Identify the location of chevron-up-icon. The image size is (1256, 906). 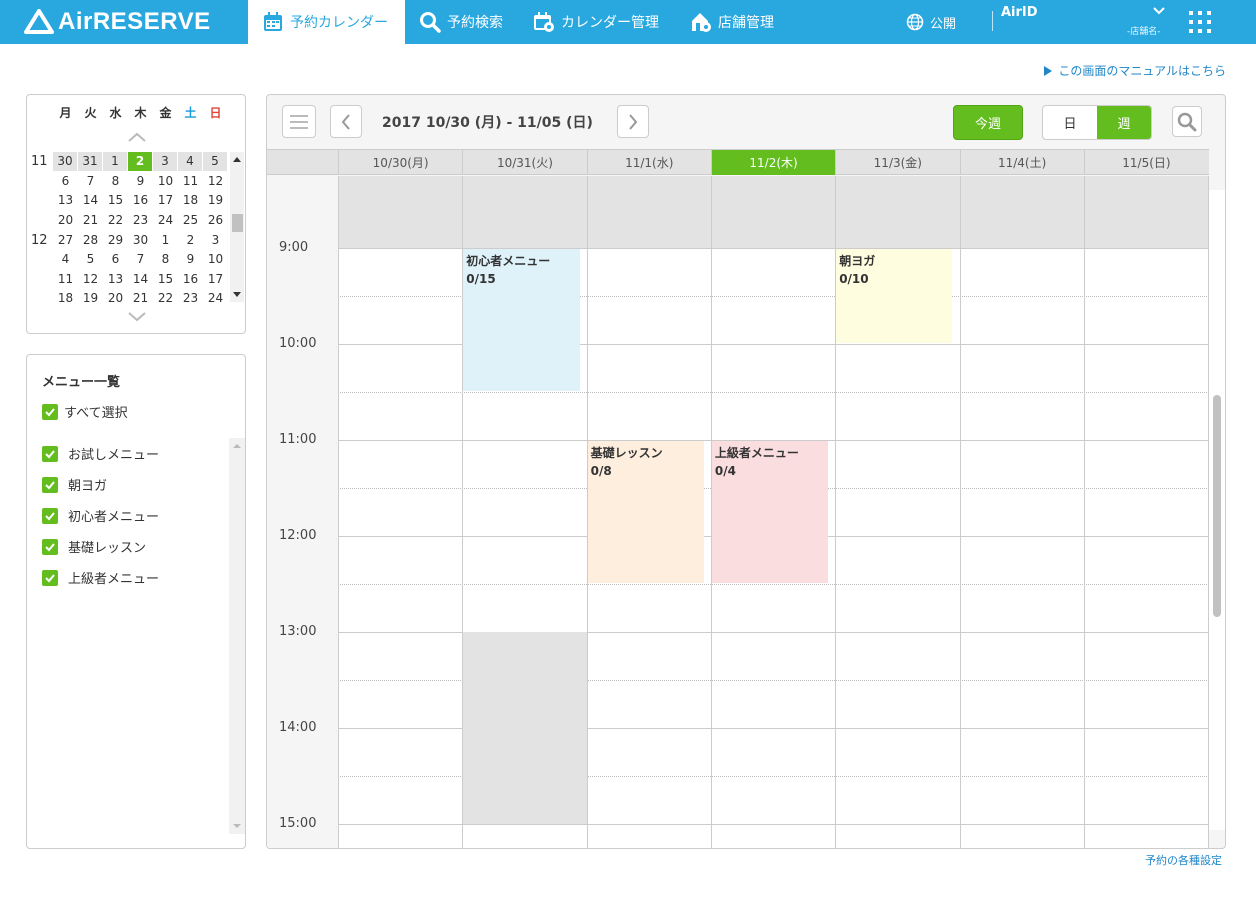
(137, 137).